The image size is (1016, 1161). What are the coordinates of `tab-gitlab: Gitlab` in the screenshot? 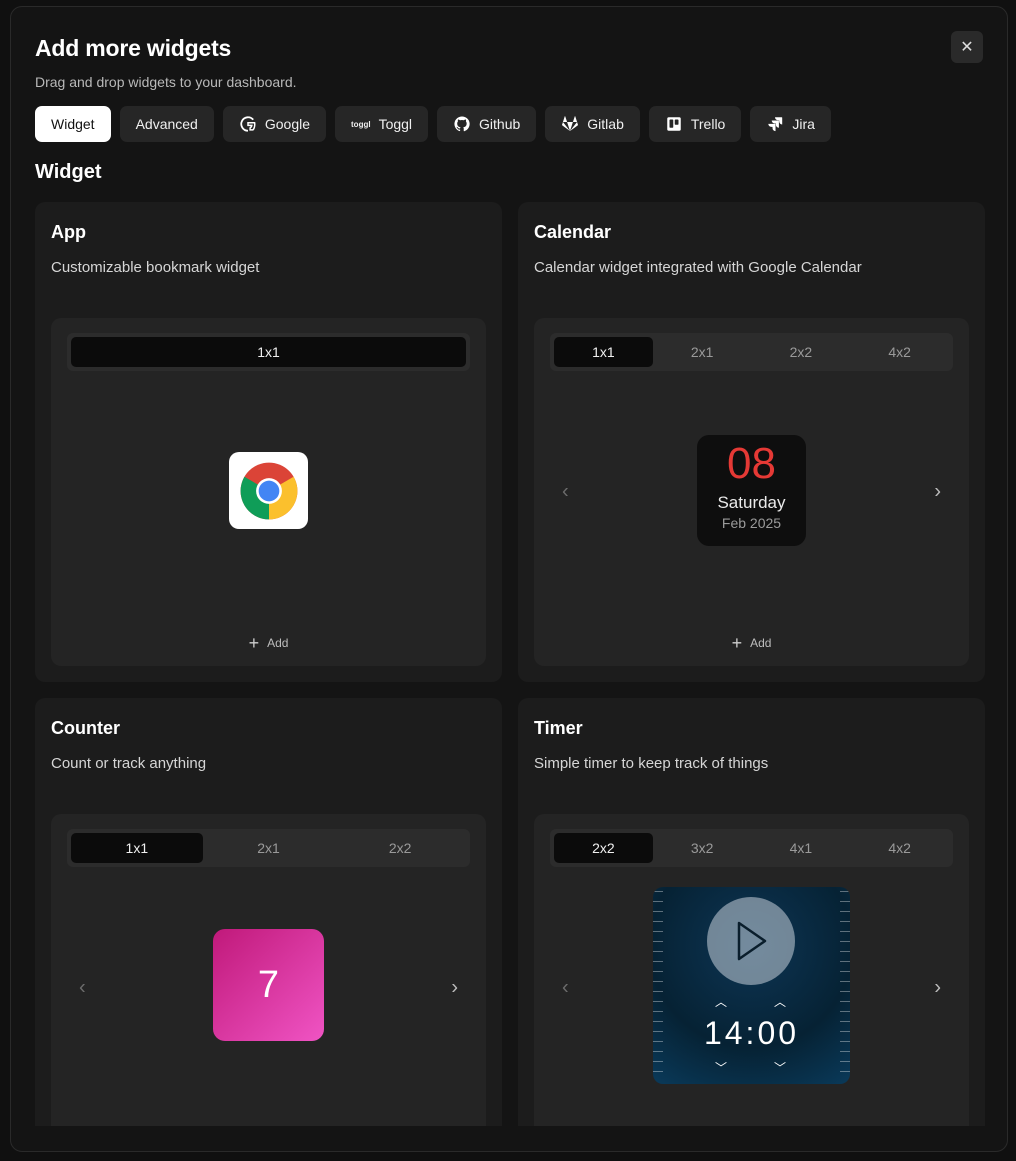 It's located at (592, 124).